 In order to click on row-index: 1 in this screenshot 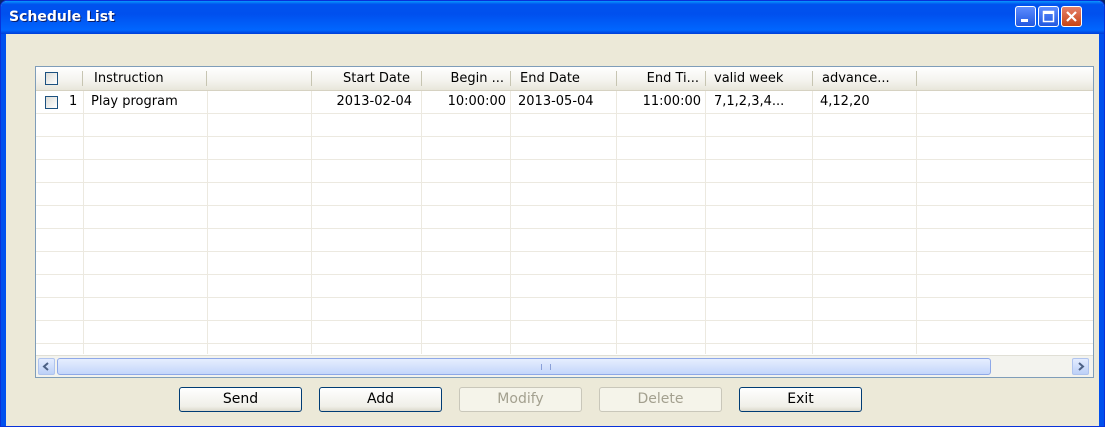, I will do `click(73, 101)`.